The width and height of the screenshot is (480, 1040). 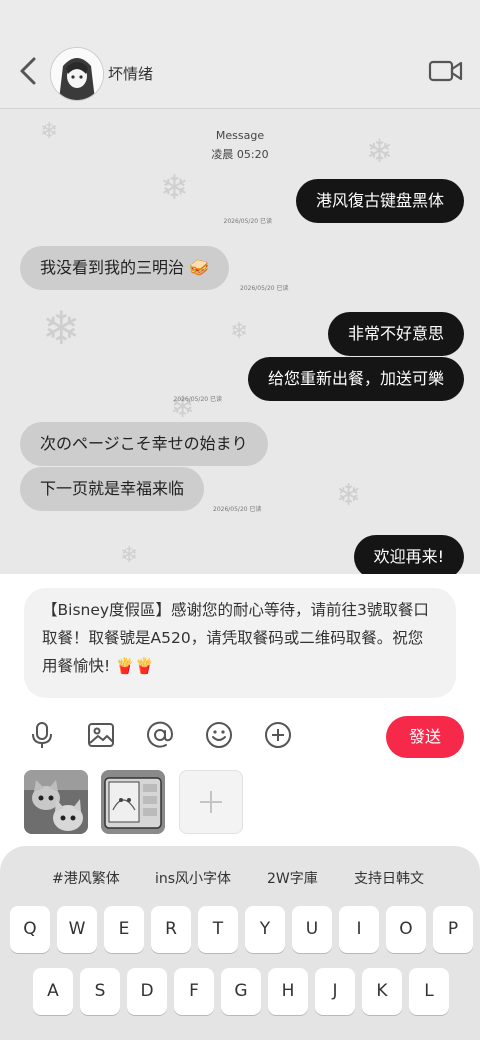 What do you see at coordinates (406, 929) in the screenshot?
I see `key-o: O` at bounding box center [406, 929].